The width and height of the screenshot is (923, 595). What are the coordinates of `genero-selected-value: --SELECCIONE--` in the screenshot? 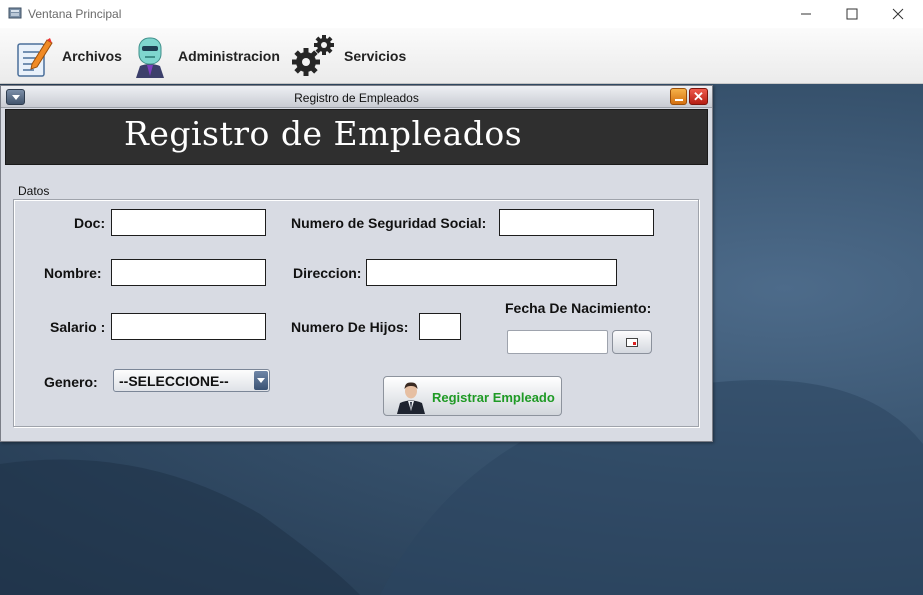 It's located at (174, 381).